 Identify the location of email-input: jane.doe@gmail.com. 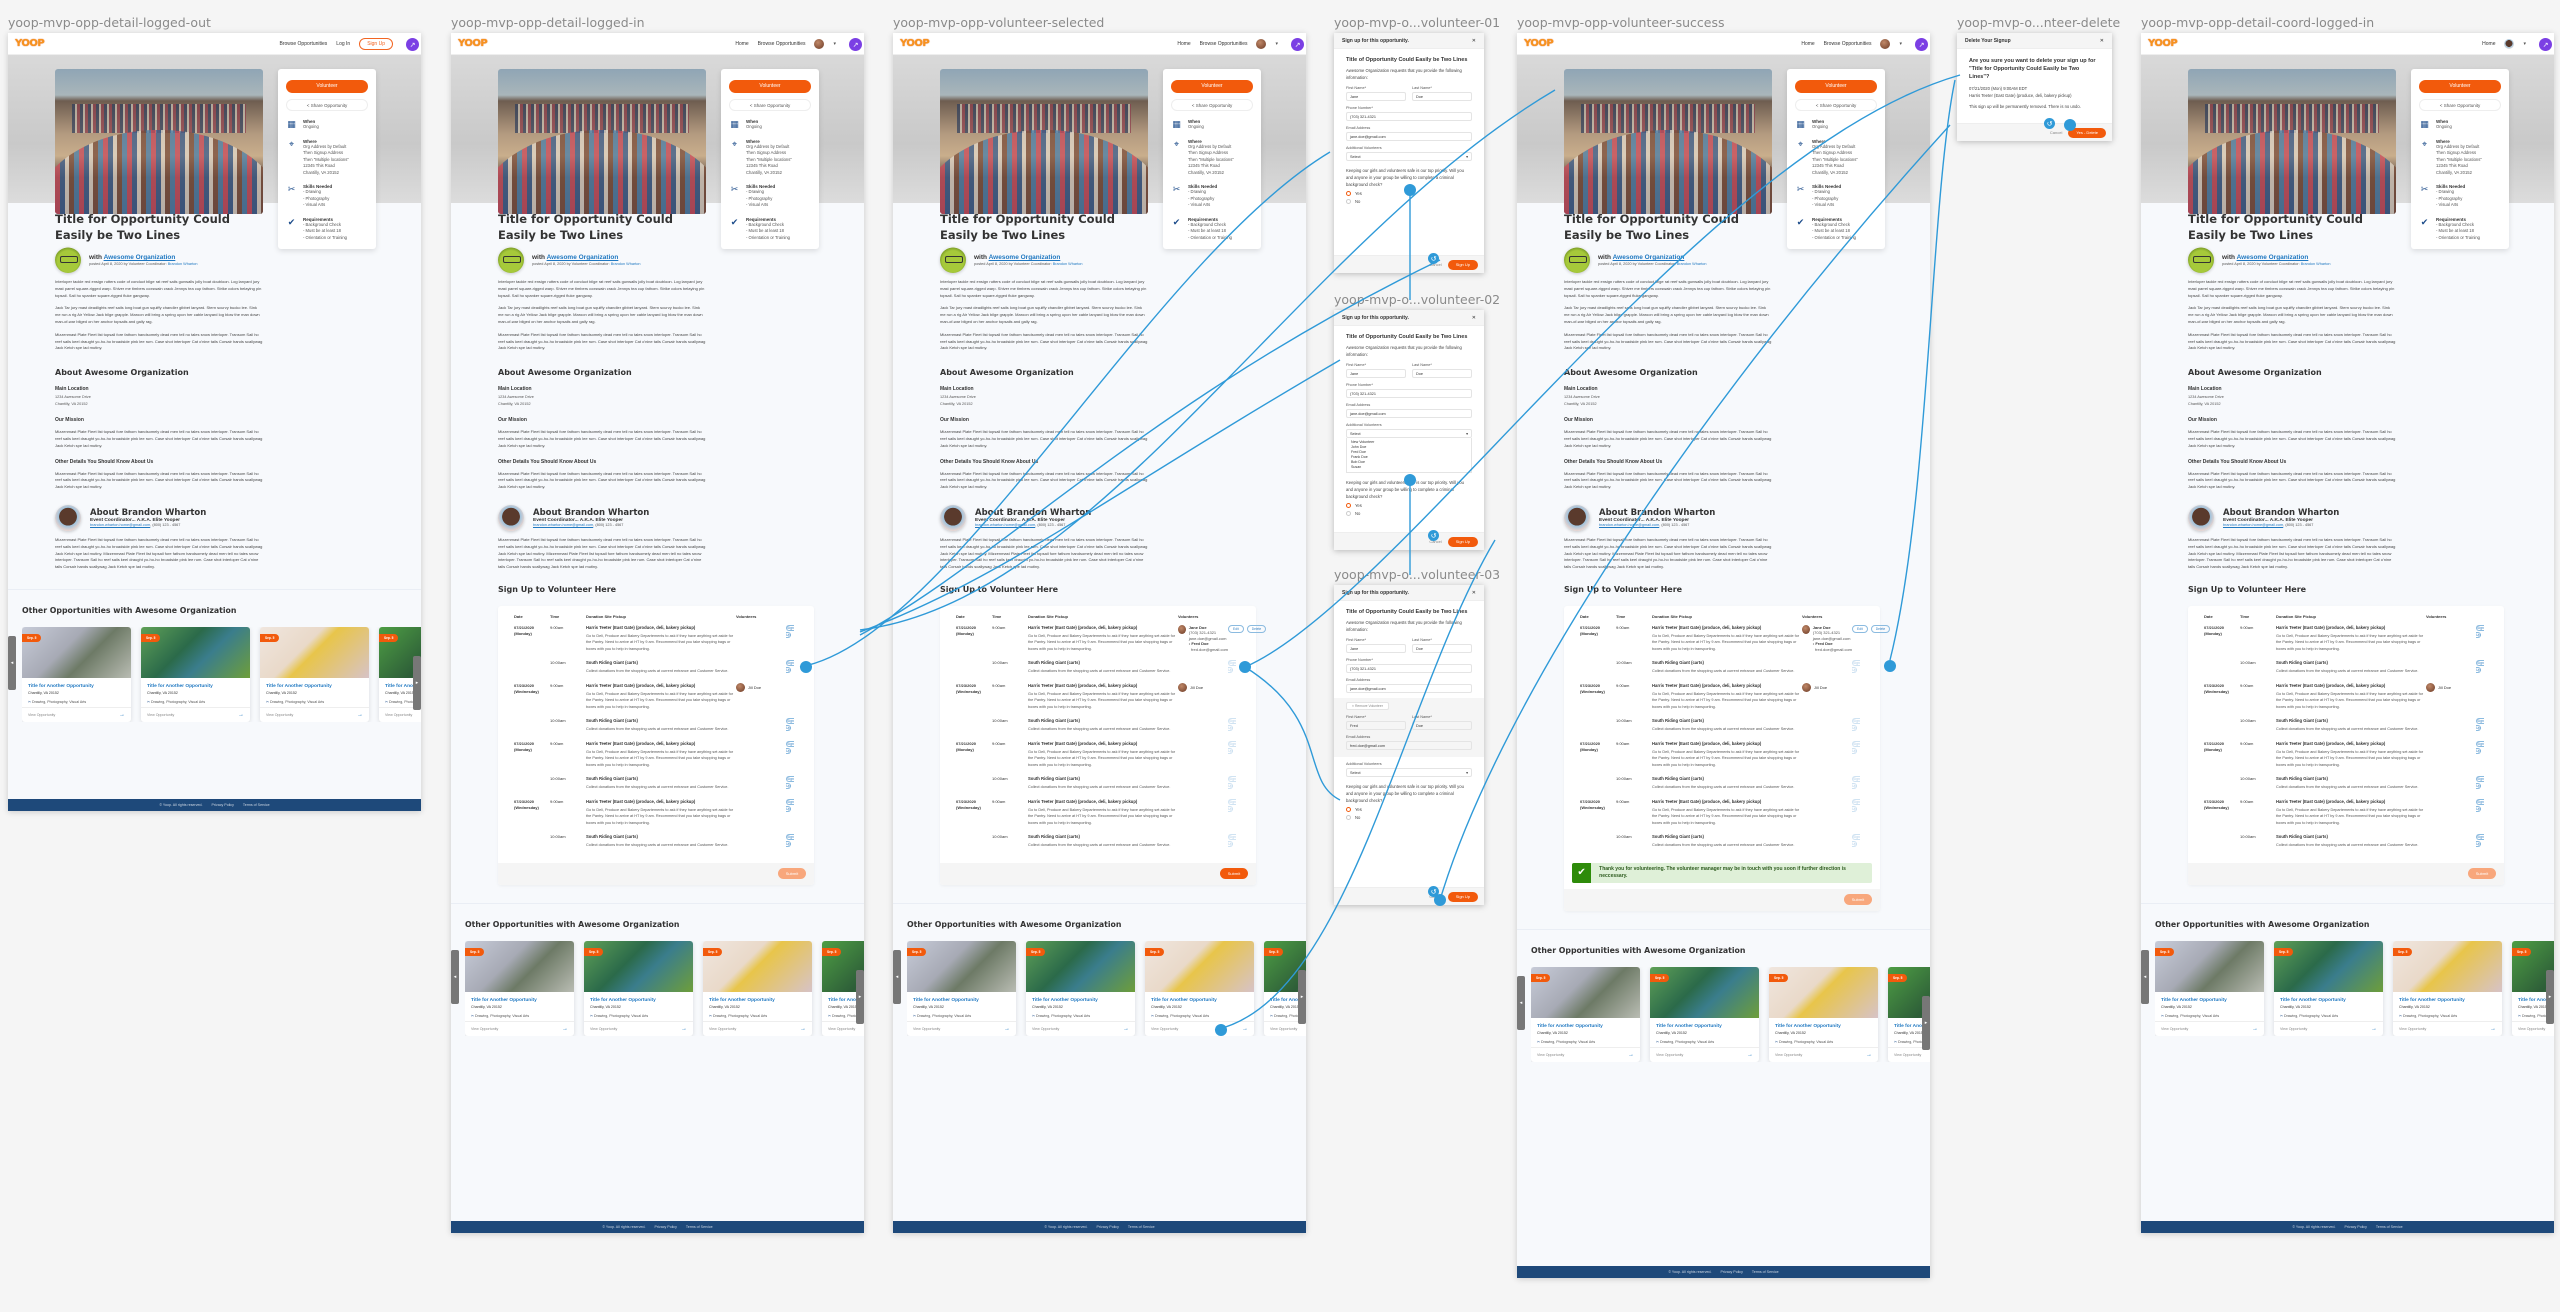
(1409, 688).